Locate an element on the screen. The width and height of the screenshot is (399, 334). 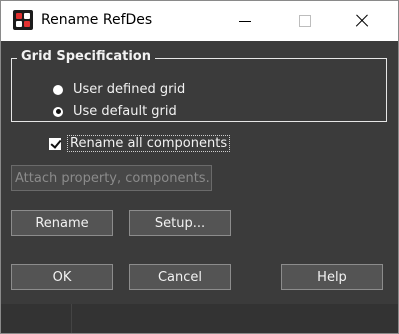
minimize-button is located at coordinates (245, 21).